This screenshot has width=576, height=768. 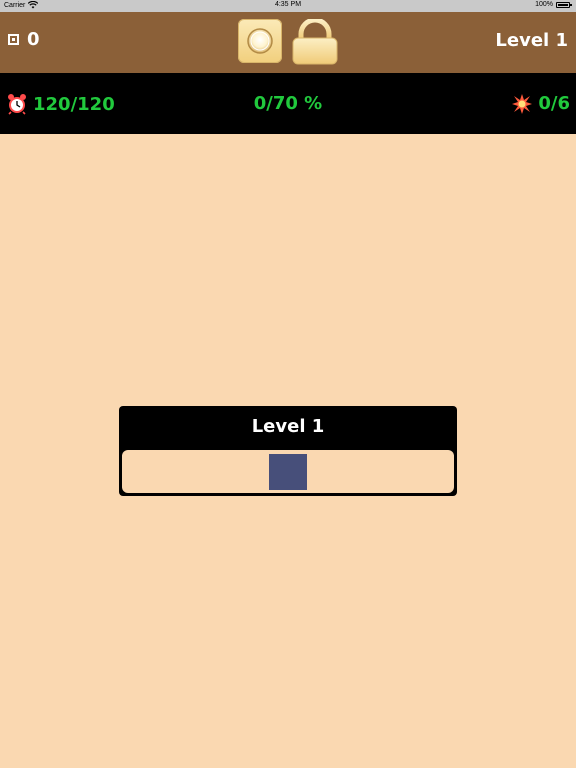 What do you see at coordinates (531, 40) in the screenshot?
I see `level-label: Level 1` at bounding box center [531, 40].